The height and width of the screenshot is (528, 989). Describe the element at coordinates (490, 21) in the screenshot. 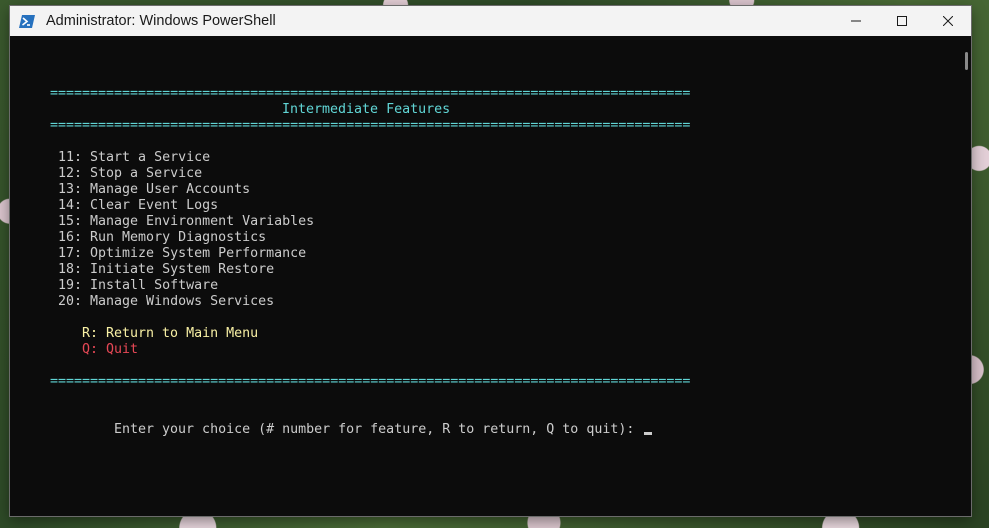

I see `title-bar: Administrator: Windows PowerShell` at that location.